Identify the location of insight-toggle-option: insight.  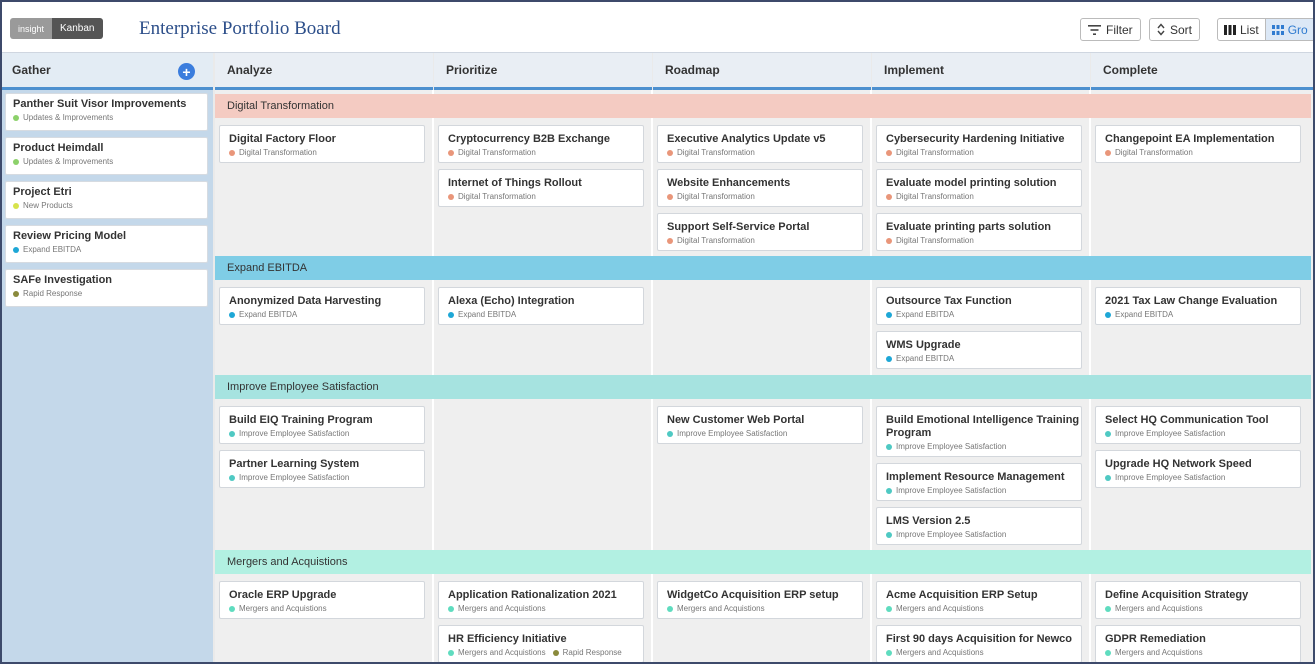
(31, 28).